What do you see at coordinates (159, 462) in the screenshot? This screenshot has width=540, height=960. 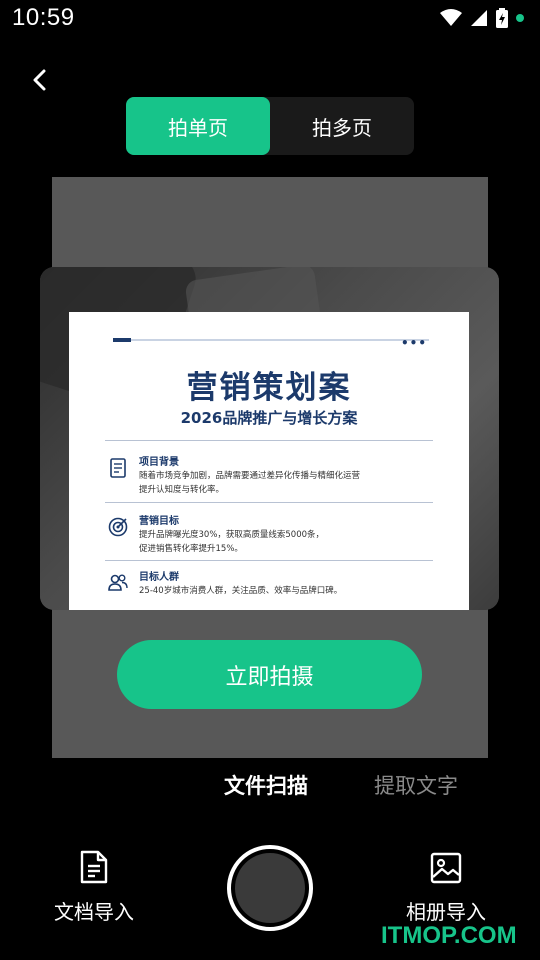 I see `doc-section-title: 项目背景` at bounding box center [159, 462].